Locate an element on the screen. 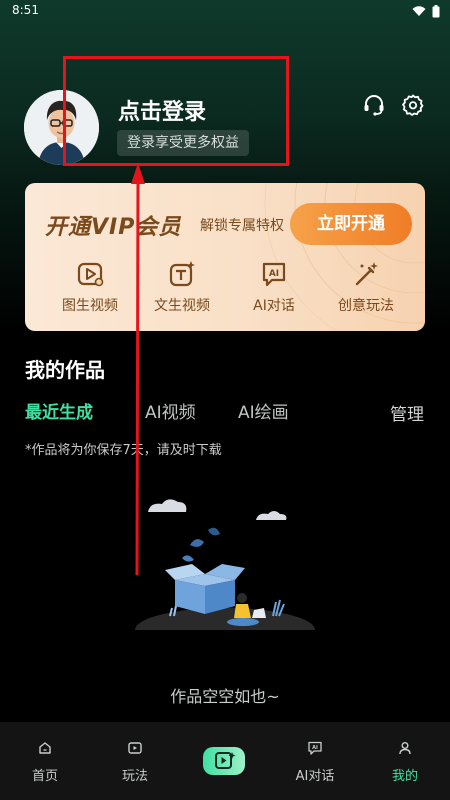 The width and height of the screenshot is (450, 800). status-time: 8:51 is located at coordinates (25, 10).